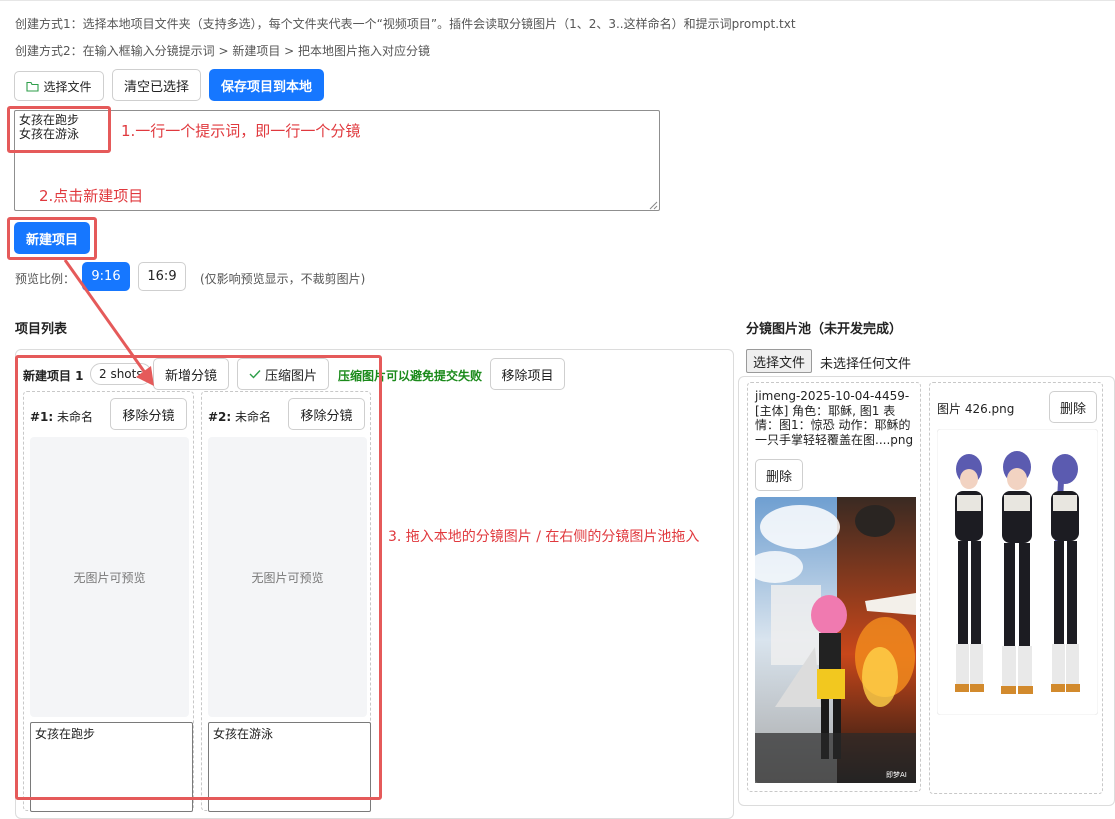 This screenshot has width=1115, height=819. I want to click on shot-1-title: #1: 未命名, so click(61, 416).